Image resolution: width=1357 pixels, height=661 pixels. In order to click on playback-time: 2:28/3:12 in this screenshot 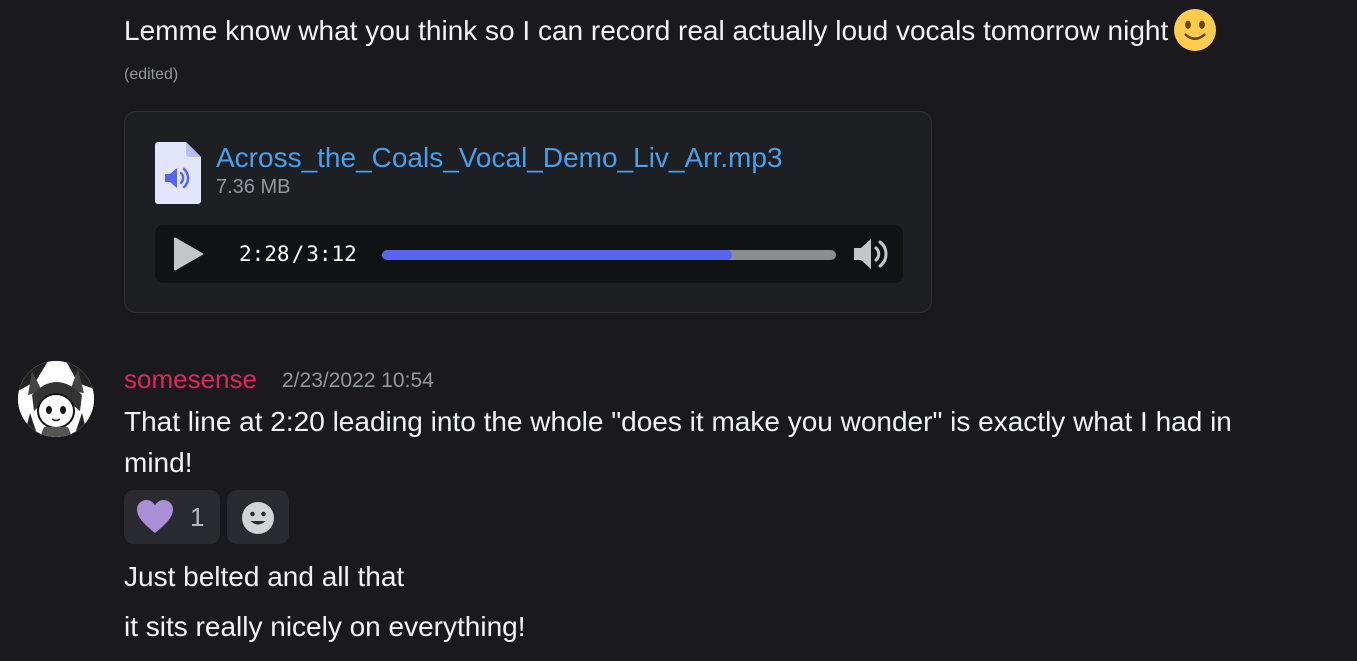, I will do `click(298, 254)`.